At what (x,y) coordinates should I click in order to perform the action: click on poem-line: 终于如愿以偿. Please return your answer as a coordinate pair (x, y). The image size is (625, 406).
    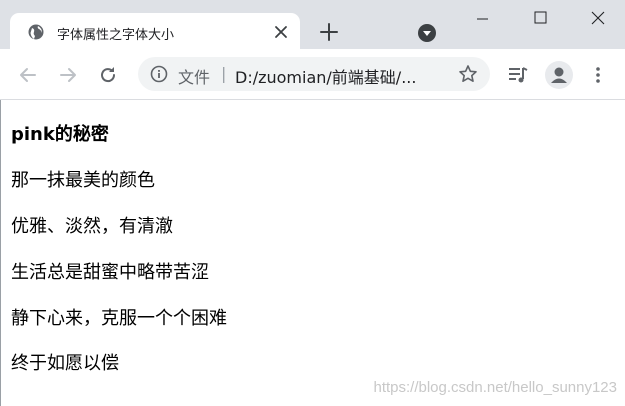
    Looking at the image, I should click on (65, 363).